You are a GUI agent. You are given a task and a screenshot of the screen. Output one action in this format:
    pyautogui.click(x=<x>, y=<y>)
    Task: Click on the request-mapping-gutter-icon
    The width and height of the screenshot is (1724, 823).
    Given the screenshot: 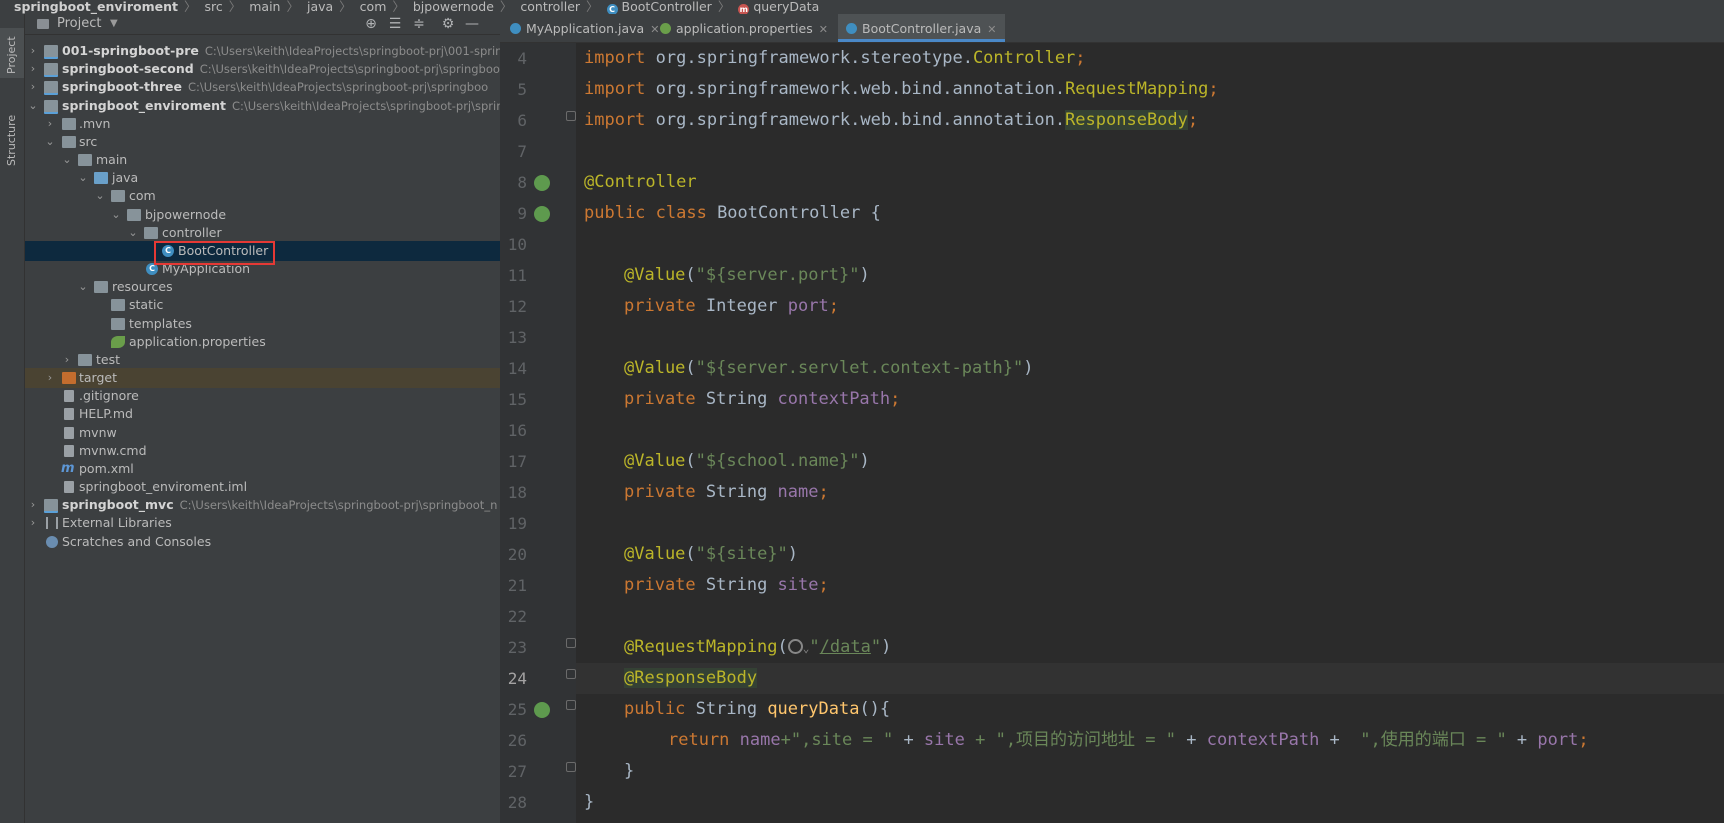 What is the action you would take?
    pyautogui.click(x=542, y=710)
    